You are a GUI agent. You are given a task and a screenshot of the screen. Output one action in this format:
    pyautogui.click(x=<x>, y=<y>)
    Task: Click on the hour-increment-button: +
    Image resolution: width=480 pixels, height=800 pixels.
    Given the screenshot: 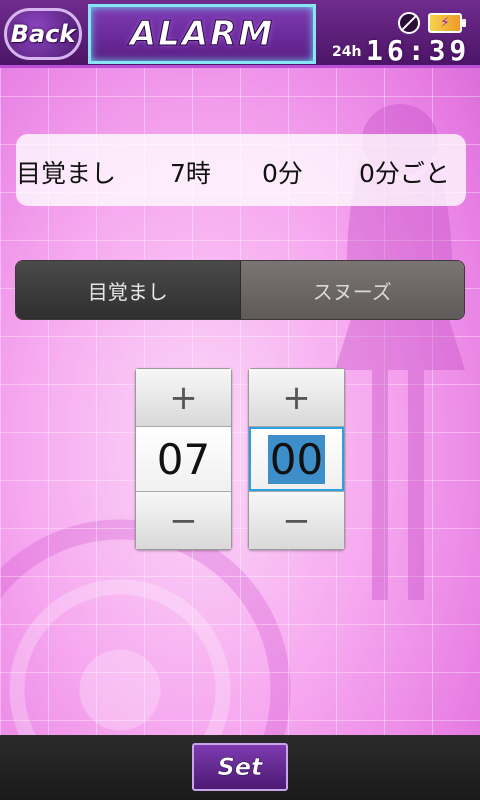 What is the action you would take?
    pyautogui.click(x=183, y=398)
    